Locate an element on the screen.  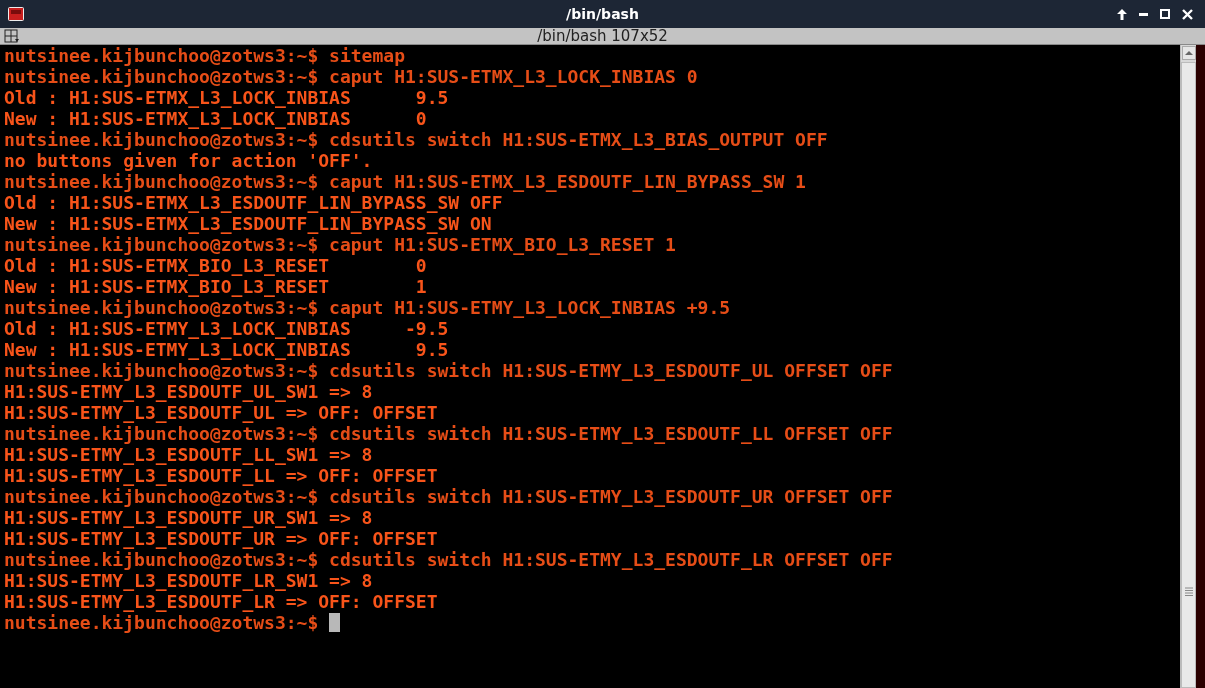
split-view-icon is located at coordinates (12, 36).